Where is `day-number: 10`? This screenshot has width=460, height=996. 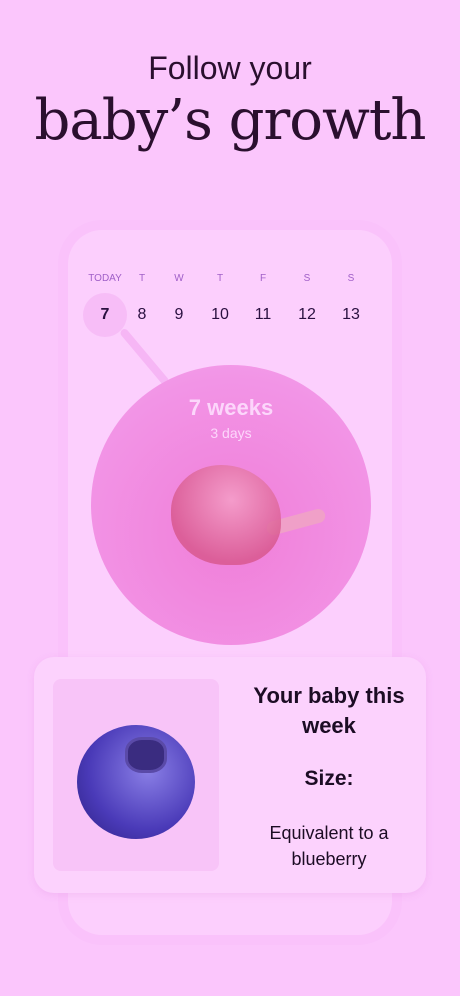
day-number: 10 is located at coordinates (220, 315).